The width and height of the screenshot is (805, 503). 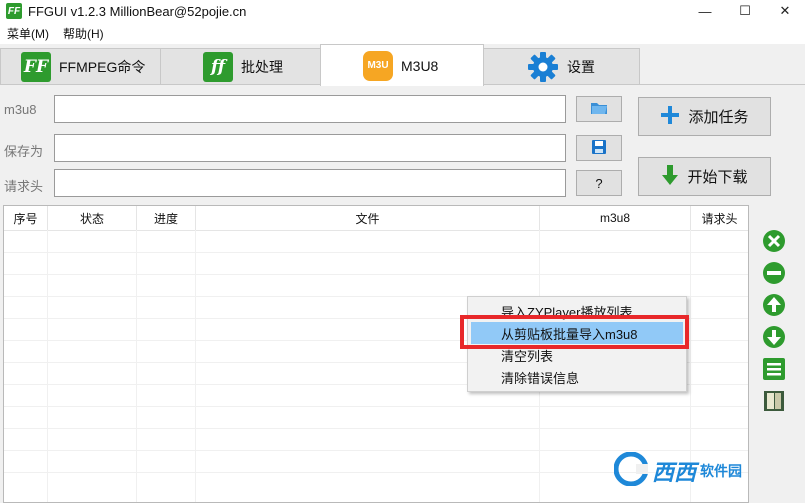 What do you see at coordinates (599, 183) in the screenshot?
I see `help-button: ?` at bounding box center [599, 183].